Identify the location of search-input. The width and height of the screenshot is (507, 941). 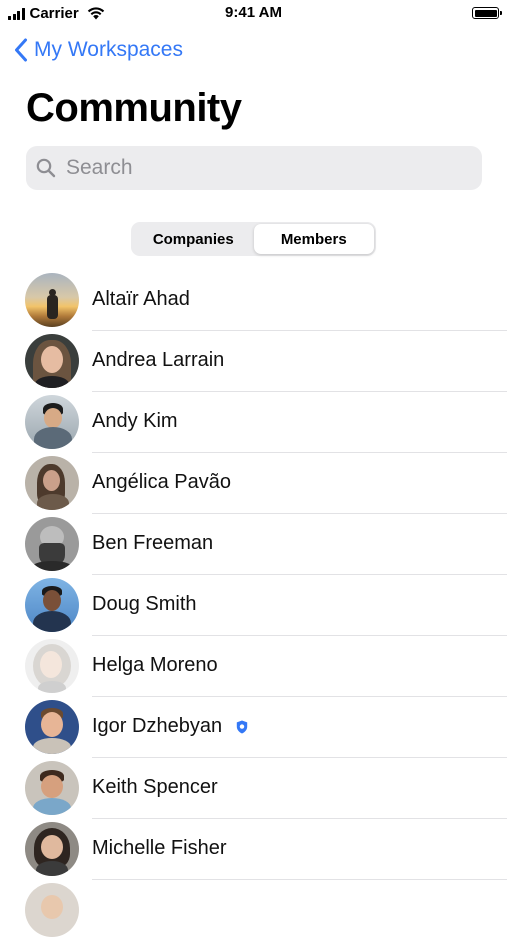
(256, 168).